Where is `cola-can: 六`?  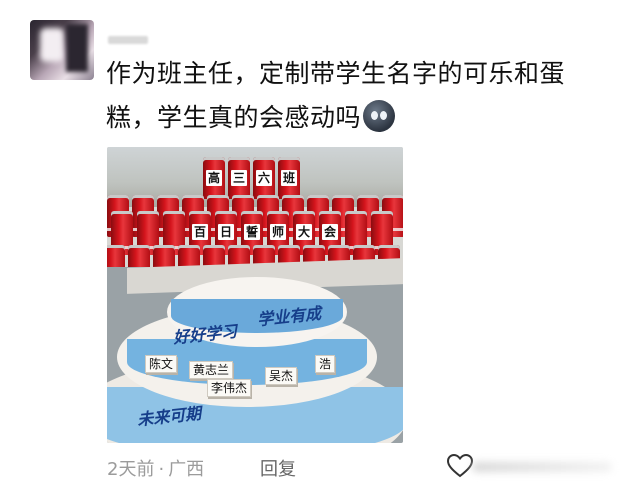
cola-can: 六 is located at coordinates (264, 178).